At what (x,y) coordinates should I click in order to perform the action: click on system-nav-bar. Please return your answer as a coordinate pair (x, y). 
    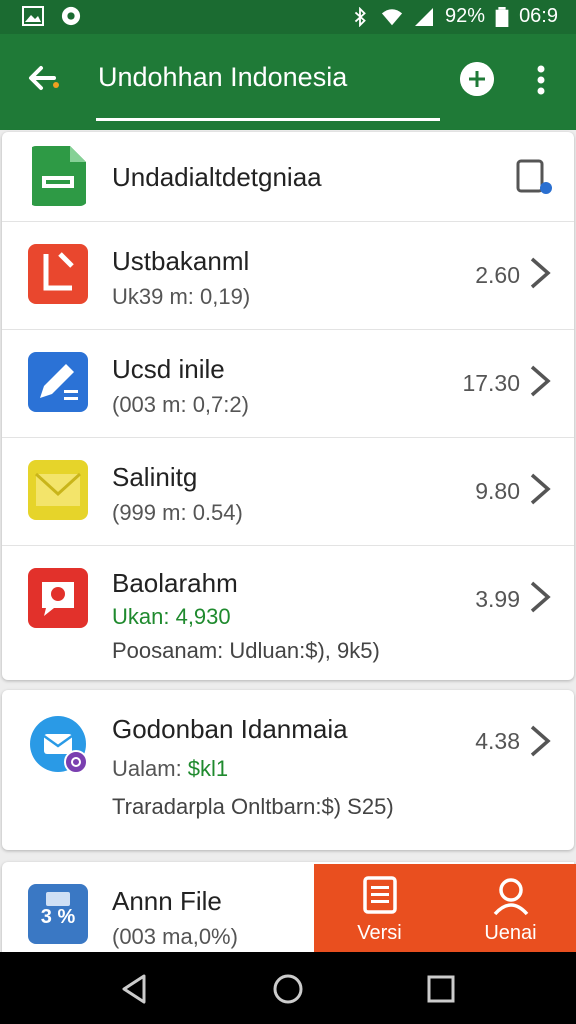
    Looking at the image, I should click on (288, 988).